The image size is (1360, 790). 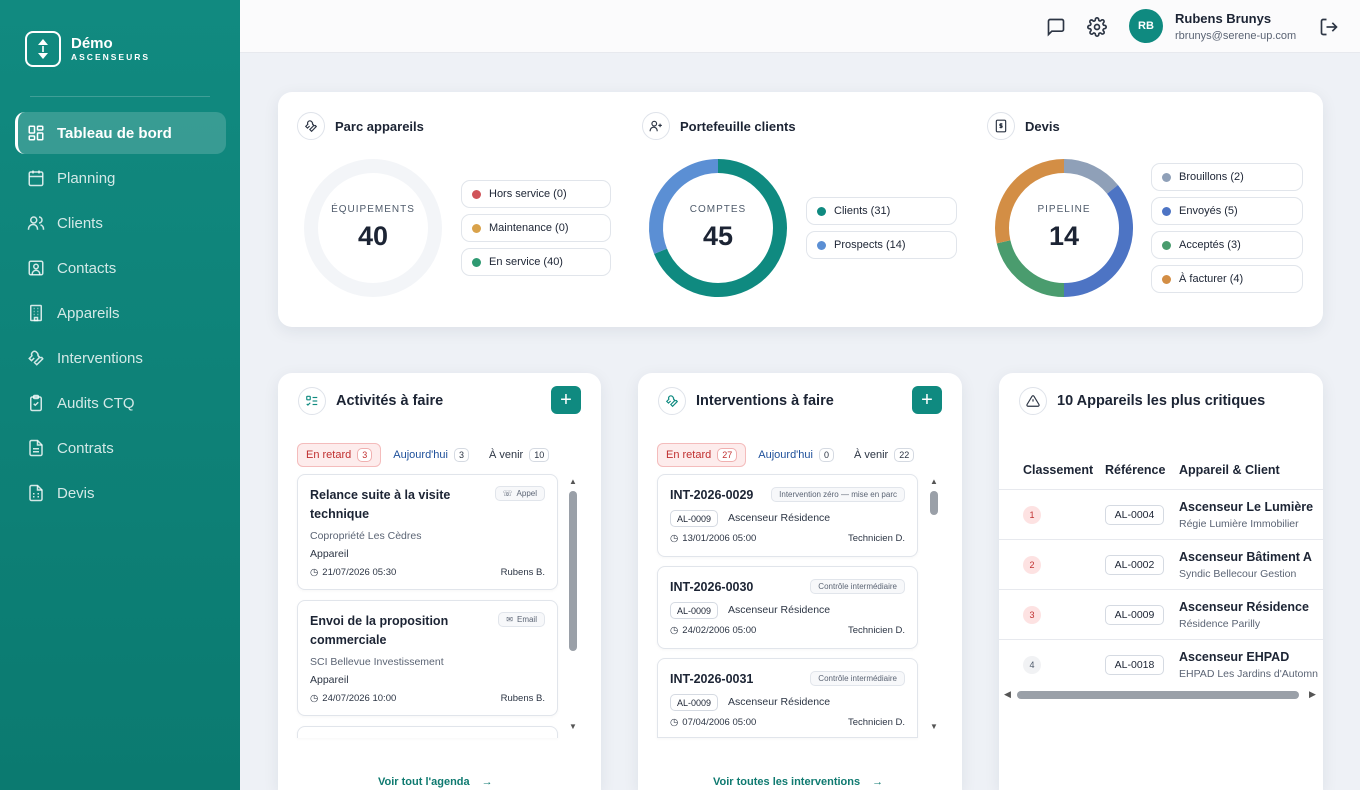 I want to click on legend-hors-service: Hors service (0), so click(x=536, y=194).